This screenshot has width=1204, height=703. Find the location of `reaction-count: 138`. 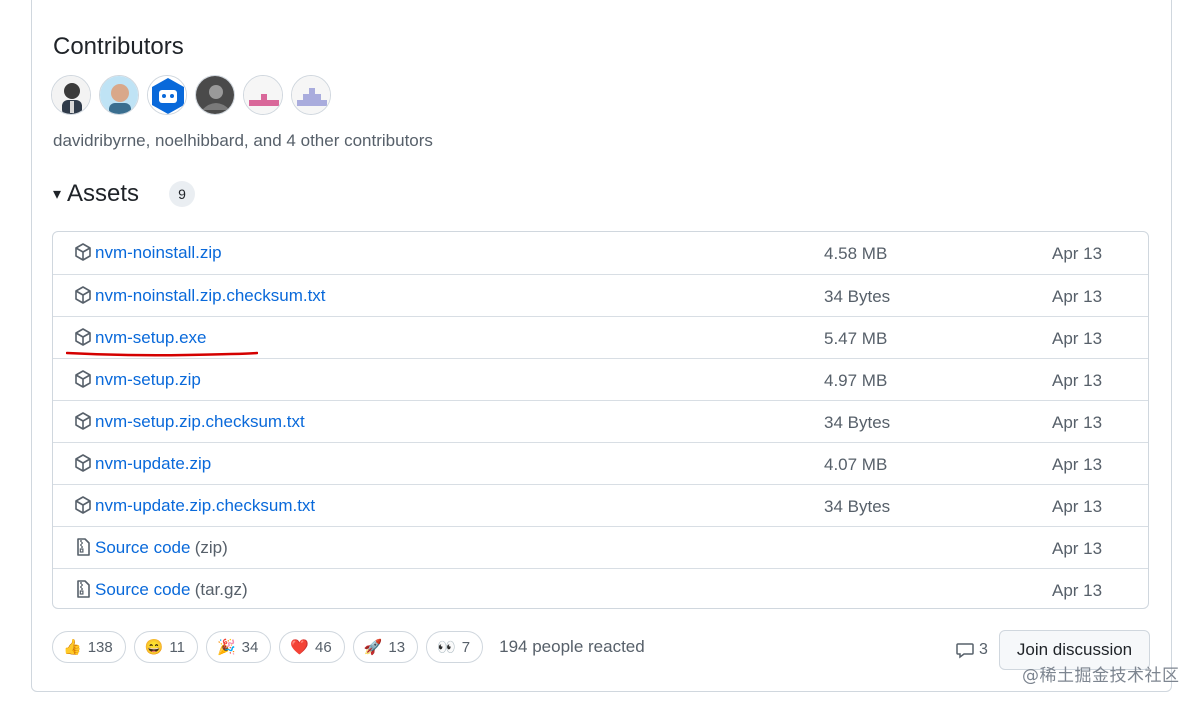

reaction-count: 138 is located at coordinates (100, 647).